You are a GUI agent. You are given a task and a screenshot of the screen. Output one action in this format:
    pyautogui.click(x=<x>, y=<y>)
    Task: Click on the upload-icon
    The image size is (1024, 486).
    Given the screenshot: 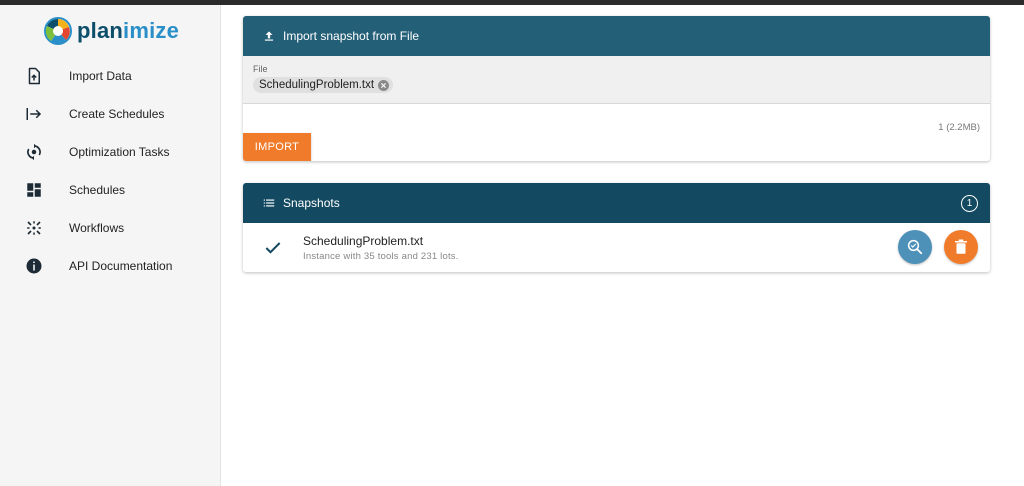 What is the action you would take?
    pyautogui.click(x=269, y=36)
    